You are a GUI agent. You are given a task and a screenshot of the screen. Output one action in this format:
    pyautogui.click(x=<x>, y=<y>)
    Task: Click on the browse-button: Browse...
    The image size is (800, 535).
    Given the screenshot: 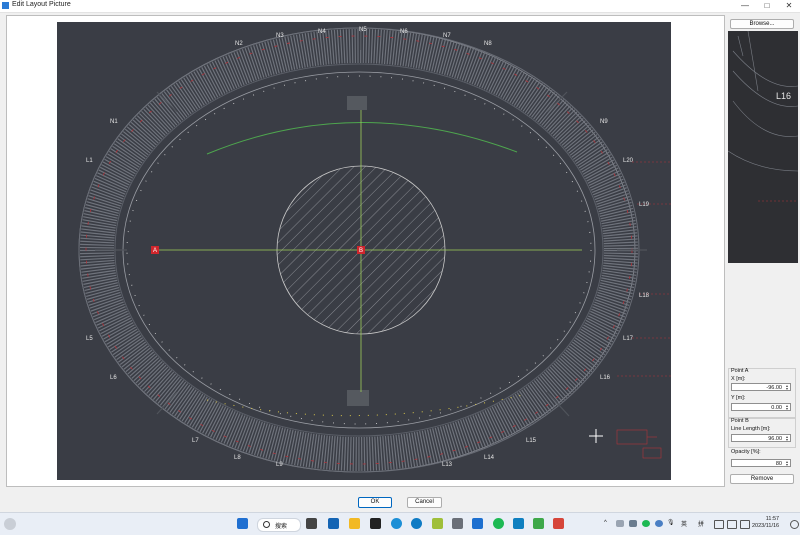 What is the action you would take?
    pyautogui.click(x=762, y=24)
    